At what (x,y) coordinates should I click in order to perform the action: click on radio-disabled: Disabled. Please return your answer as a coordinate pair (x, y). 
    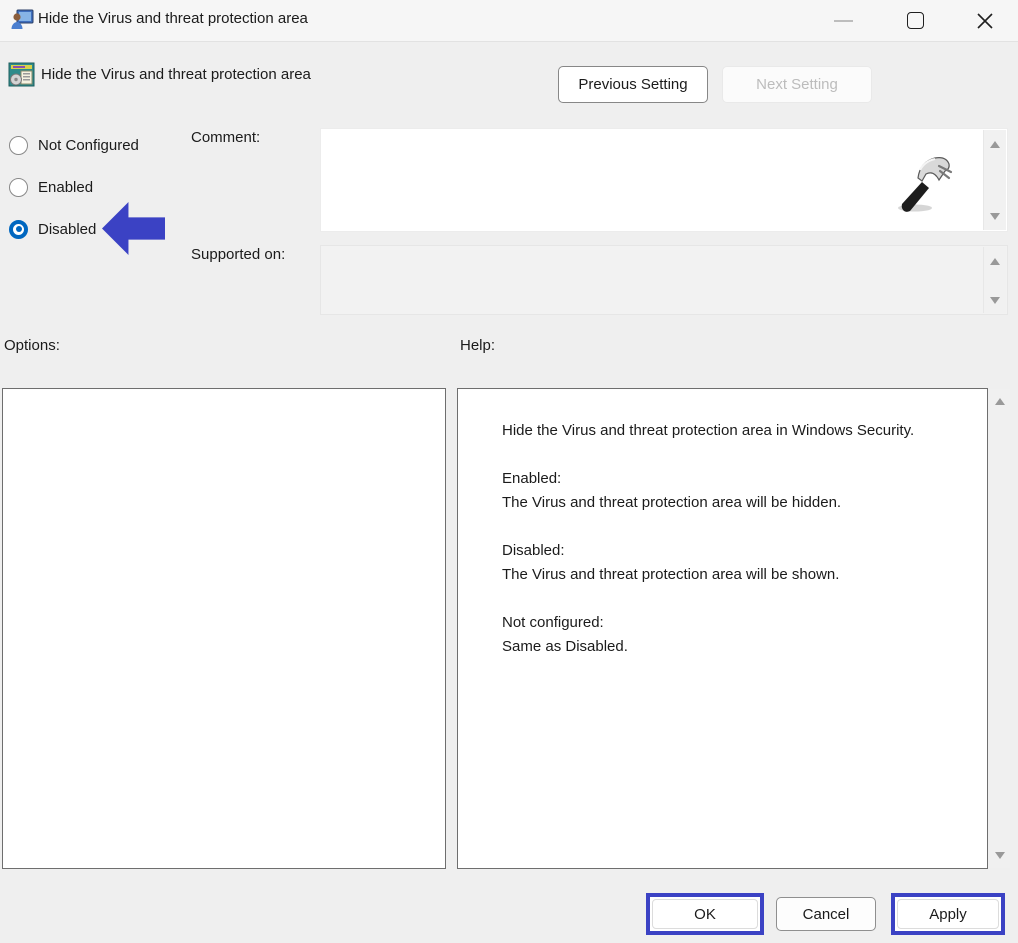
    Looking at the image, I should click on (52, 229).